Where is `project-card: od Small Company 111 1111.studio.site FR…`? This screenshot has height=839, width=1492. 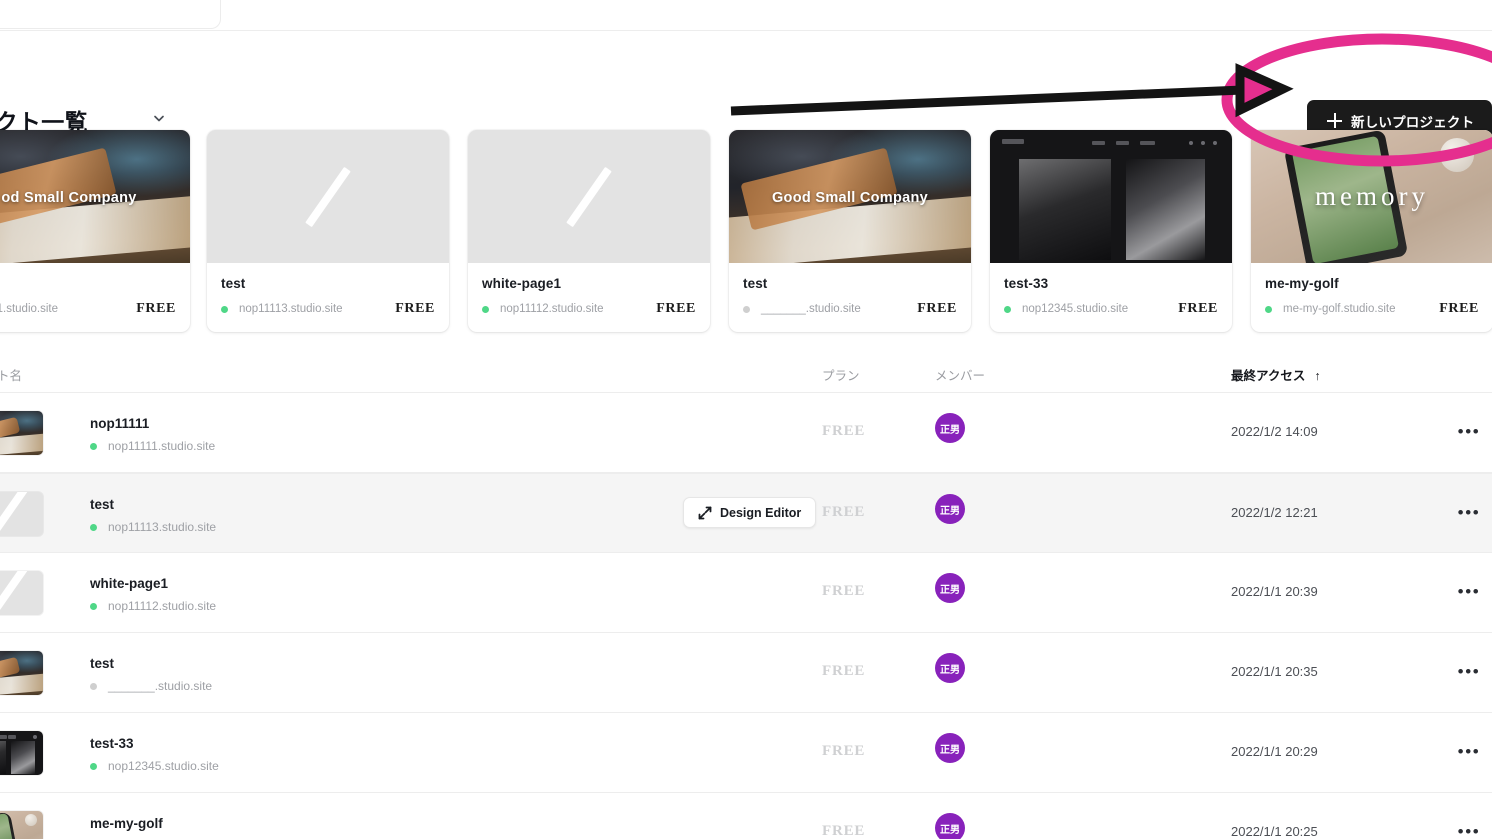 project-card: od Small Company 111 1111.studio.site FR… is located at coordinates (95, 231).